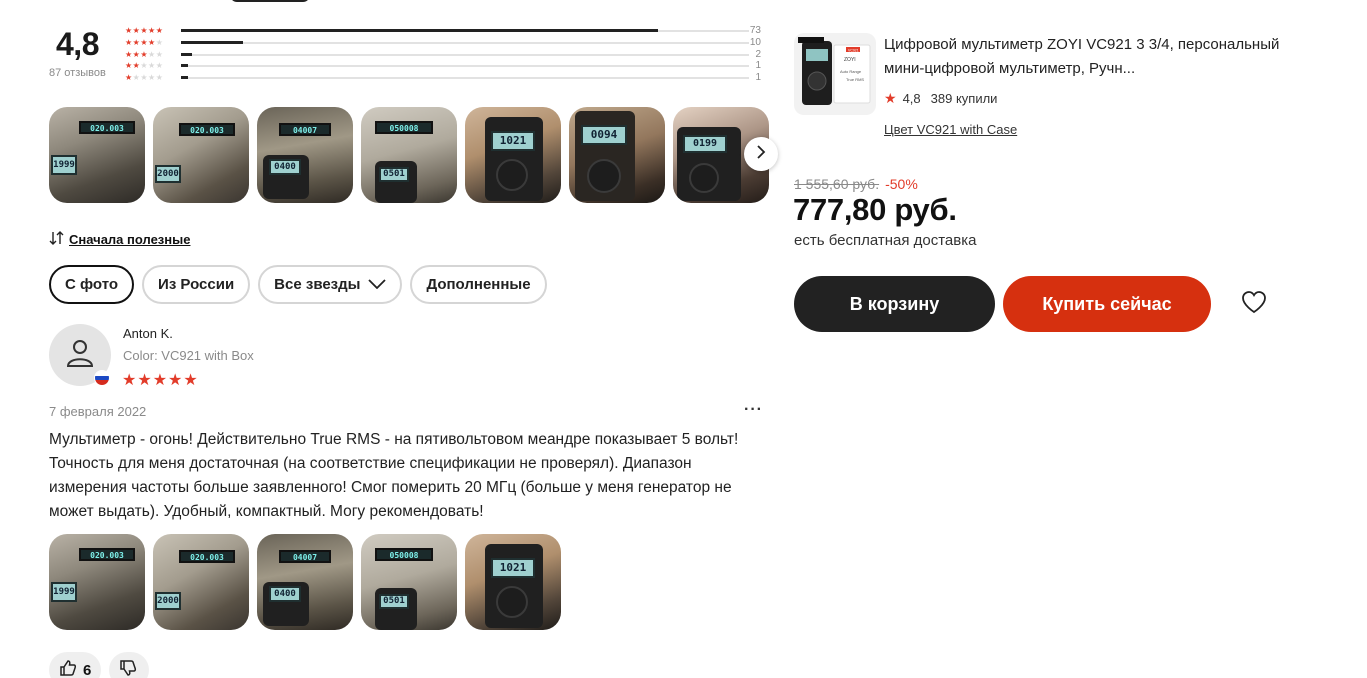  I want to click on filter-with-photo: С фото, so click(92, 284).